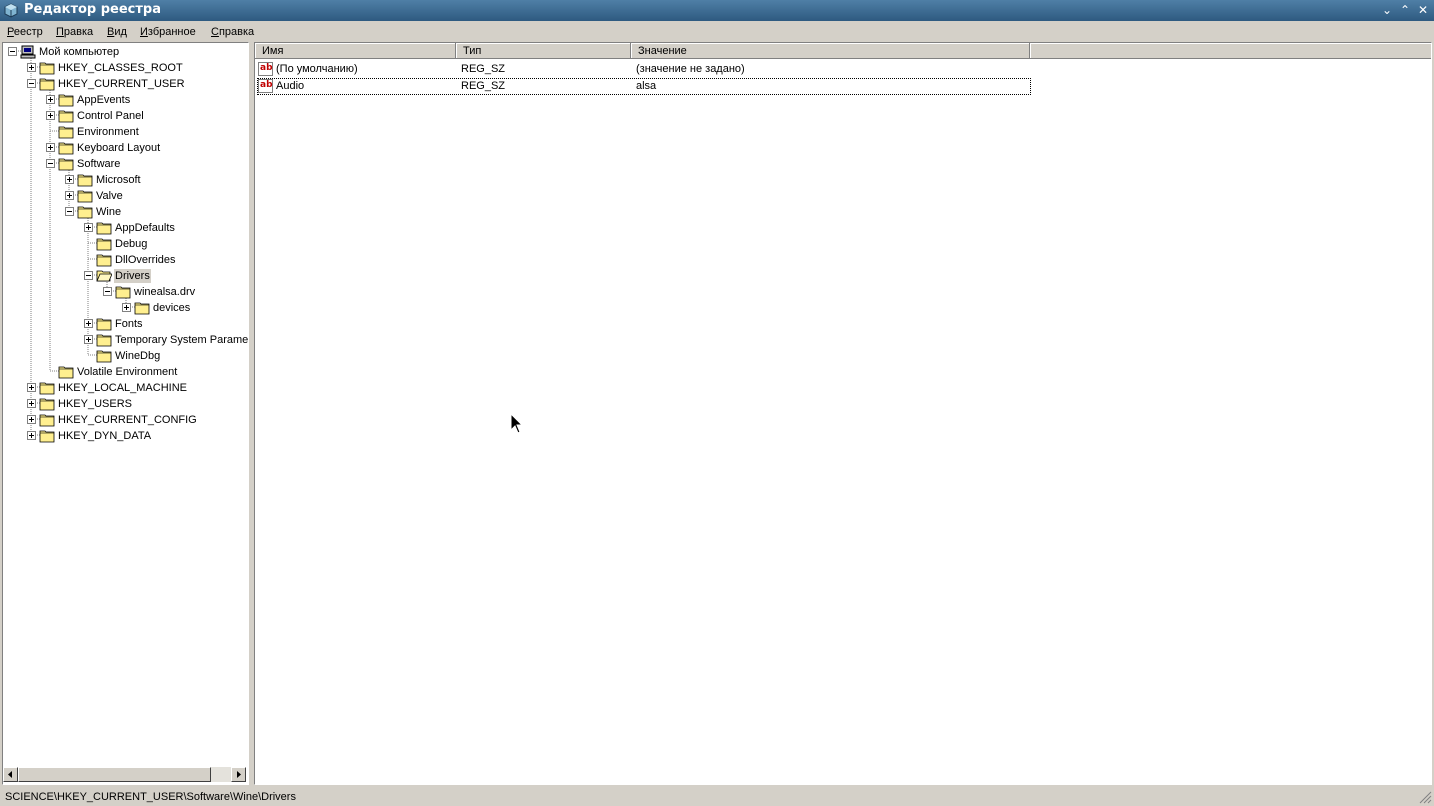  I want to click on size-grip-icon, so click(1425, 797).